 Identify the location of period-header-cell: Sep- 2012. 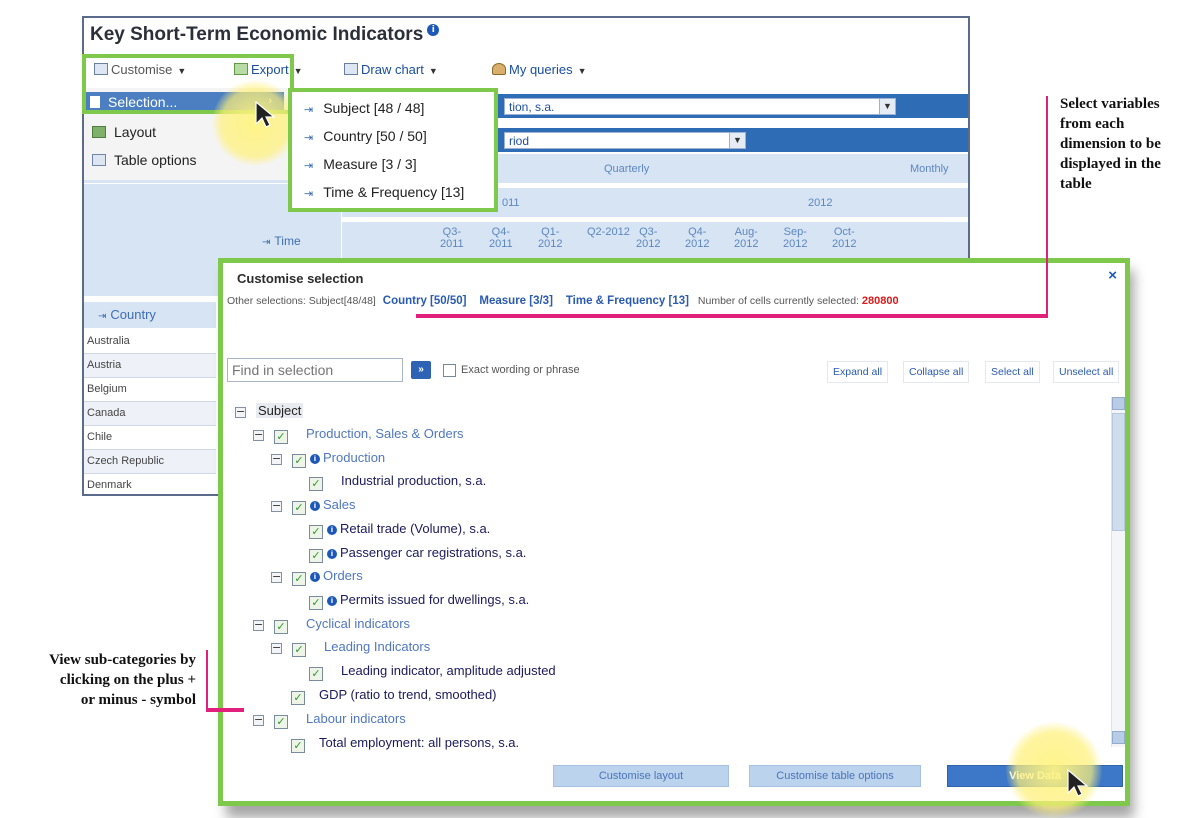
(795, 238).